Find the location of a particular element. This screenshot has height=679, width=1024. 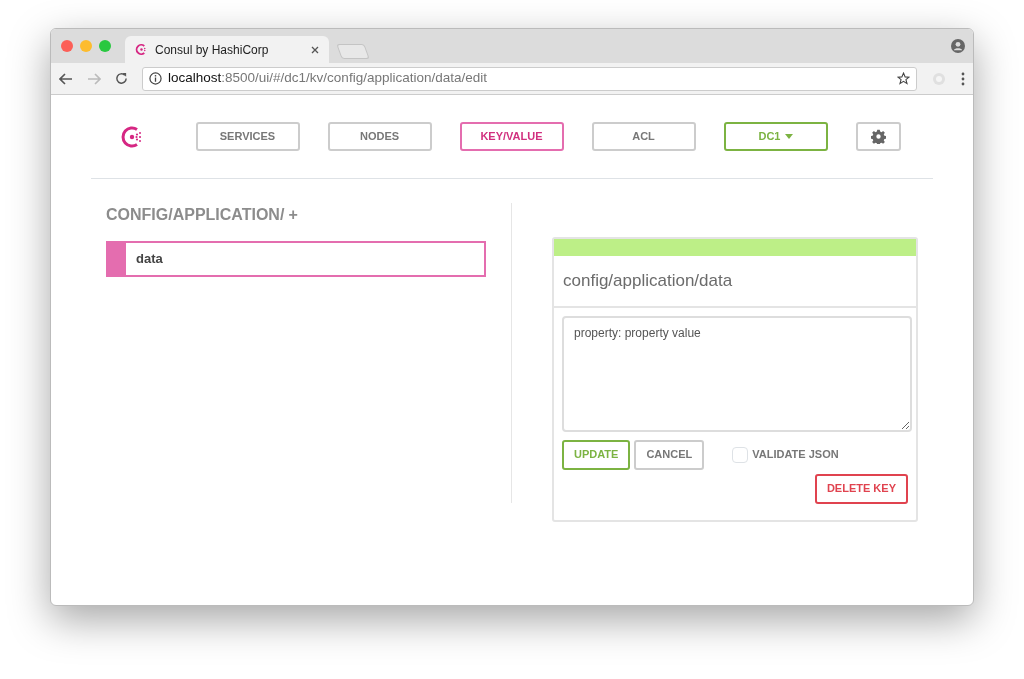

nav-tab: ACL is located at coordinates (643, 136).